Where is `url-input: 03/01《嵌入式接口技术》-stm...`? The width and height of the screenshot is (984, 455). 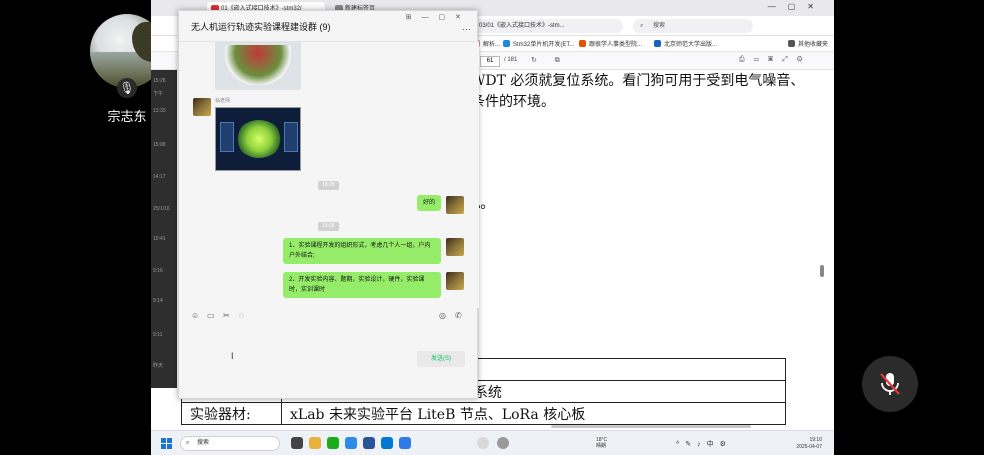 url-input: 03/01《嵌入式接口技术》-stm... is located at coordinates (548, 26).